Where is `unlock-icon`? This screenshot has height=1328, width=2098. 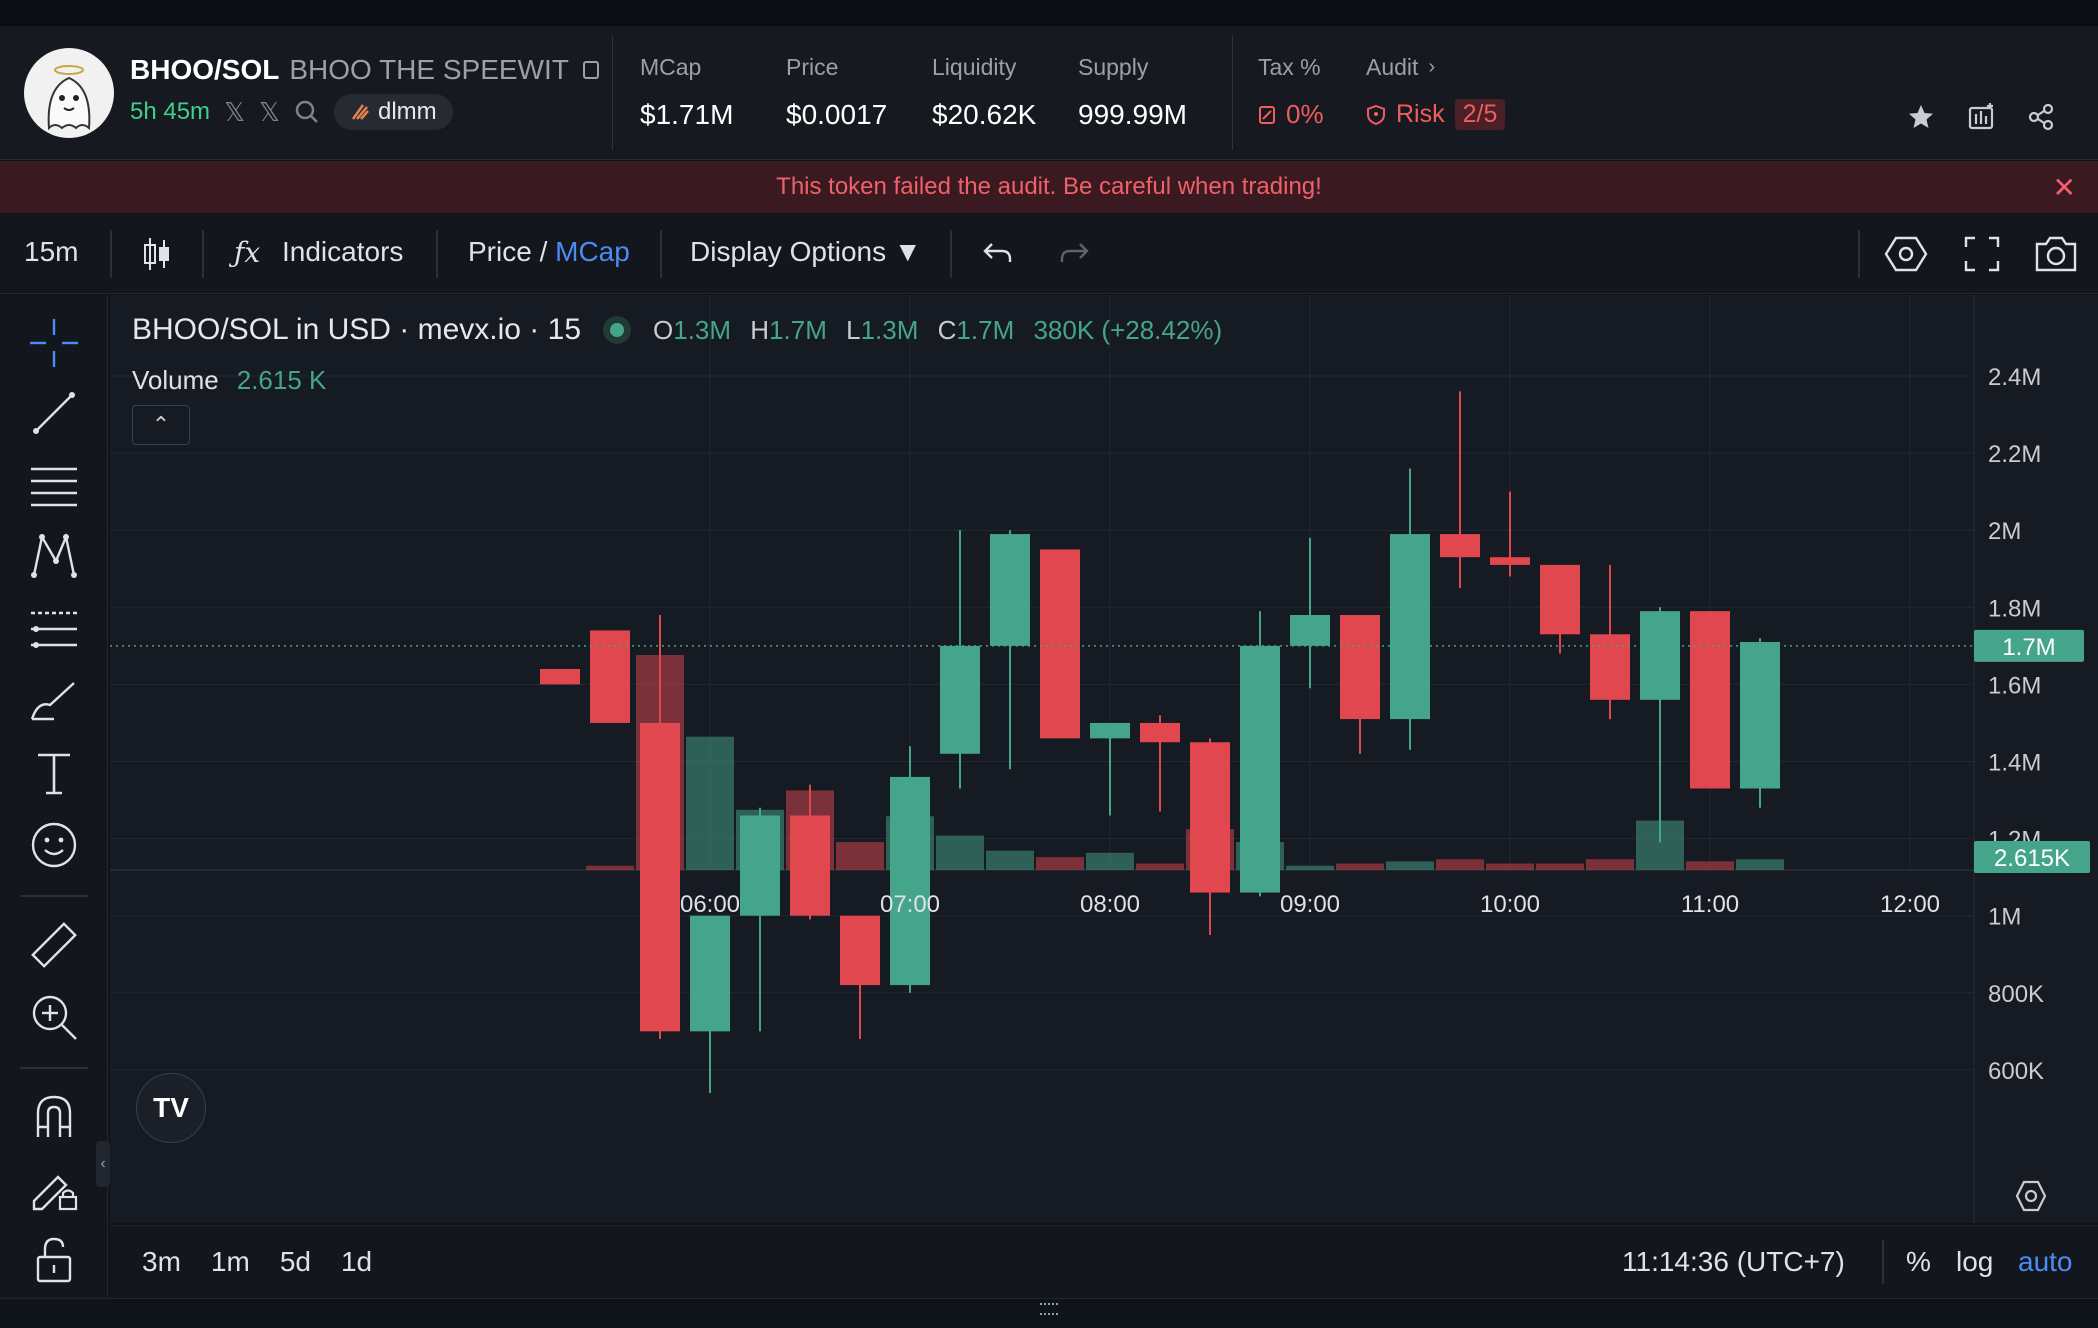 unlock-icon is located at coordinates (54, 1259).